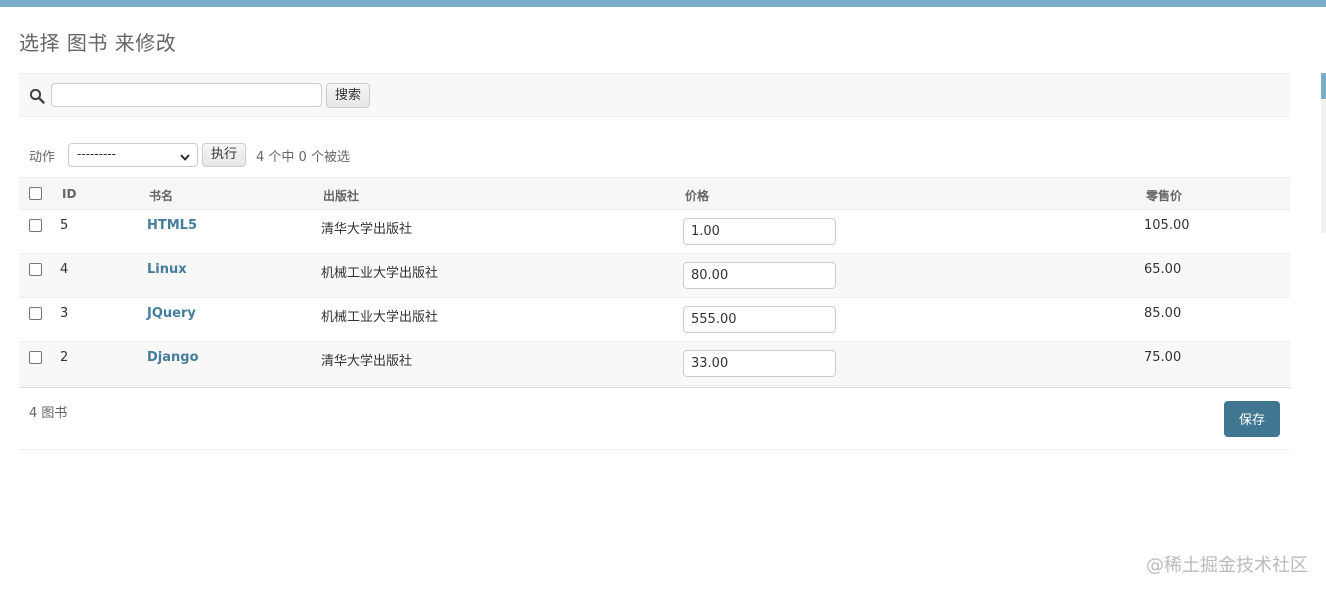 The width and height of the screenshot is (1326, 591). Describe the element at coordinates (1164, 195) in the screenshot. I see `column-header-retail-price: 零售价` at that location.